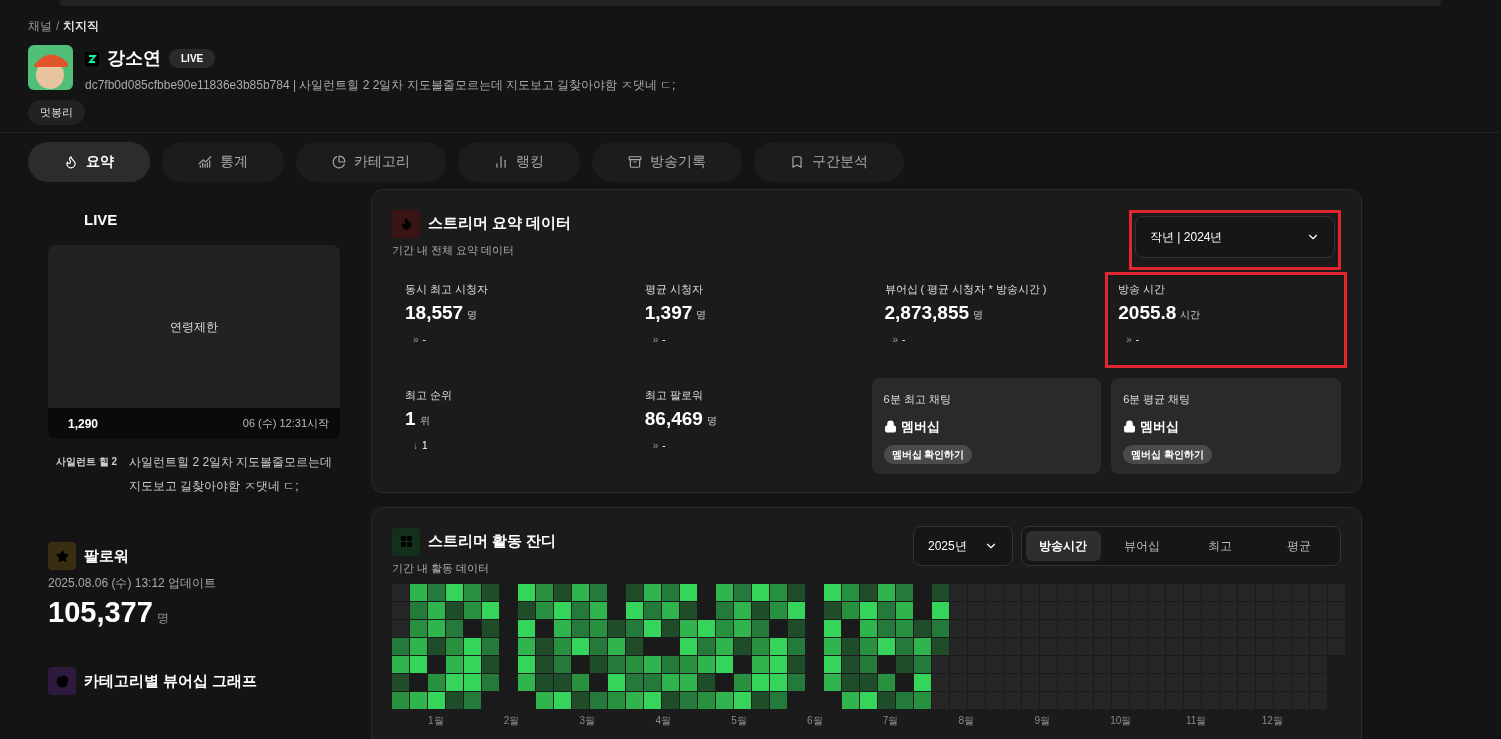 The width and height of the screenshot is (1501, 739). I want to click on stat-label: 6분 최고 채팅, so click(917, 399).